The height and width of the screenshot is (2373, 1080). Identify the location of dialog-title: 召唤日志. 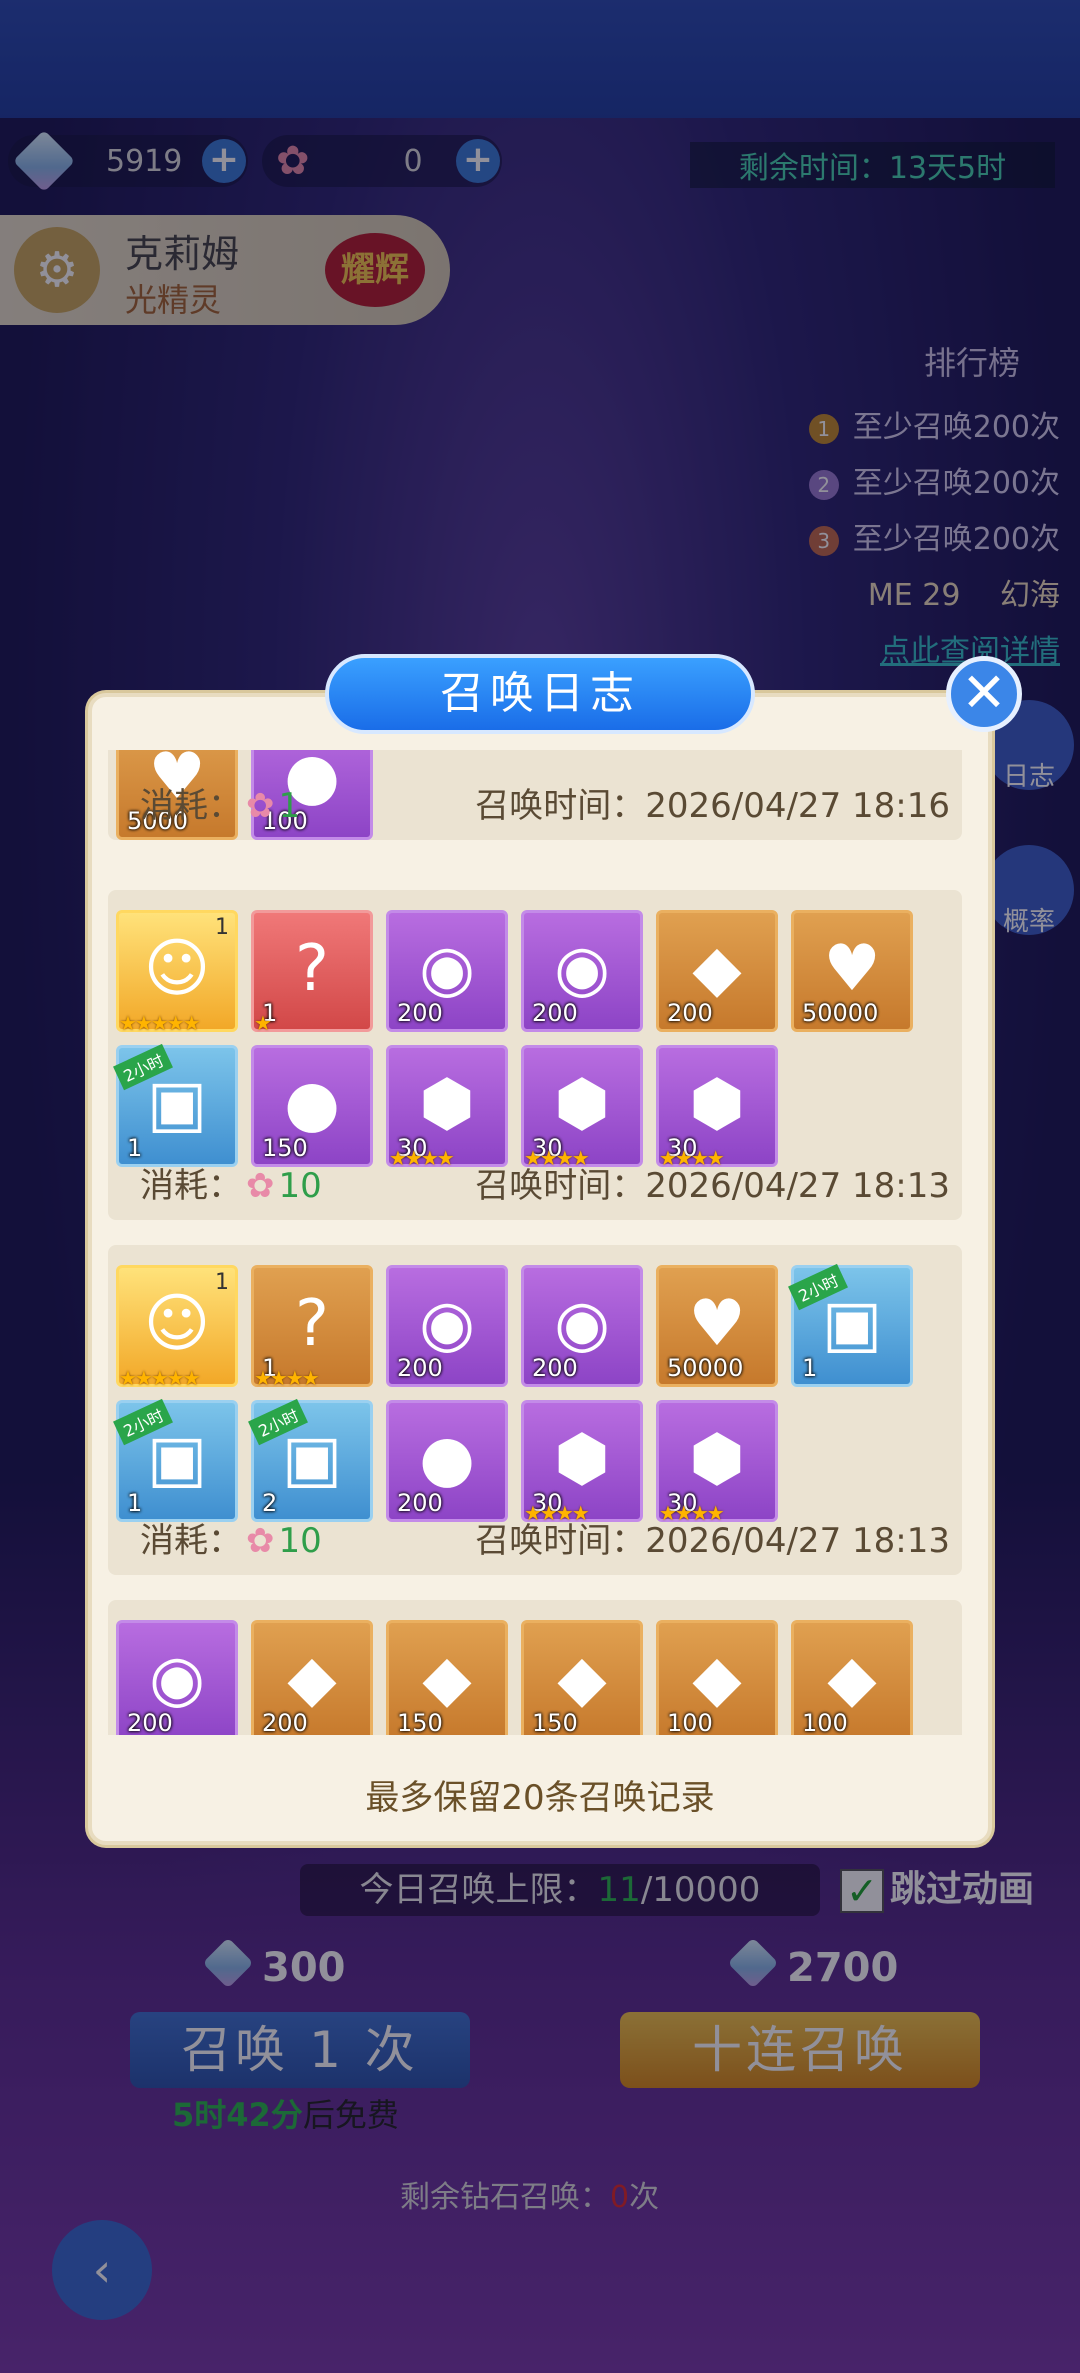
(540, 694).